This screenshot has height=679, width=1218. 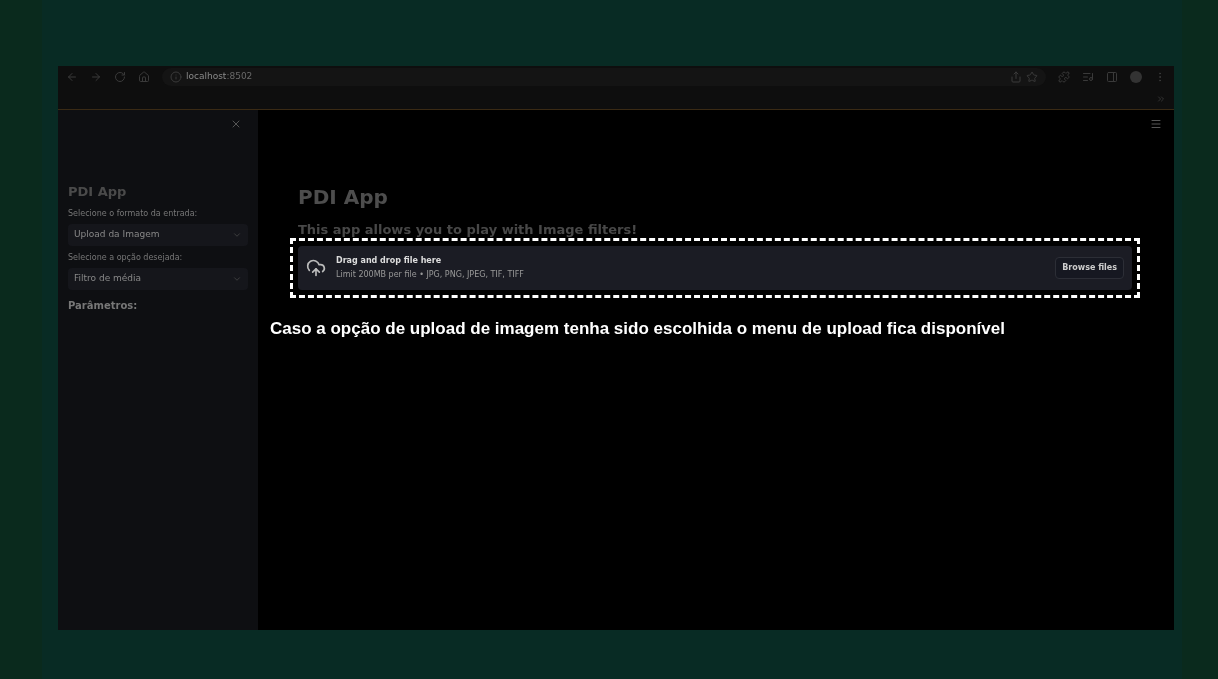 I want to click on playlist-icon, so click(x=1088, y=77).